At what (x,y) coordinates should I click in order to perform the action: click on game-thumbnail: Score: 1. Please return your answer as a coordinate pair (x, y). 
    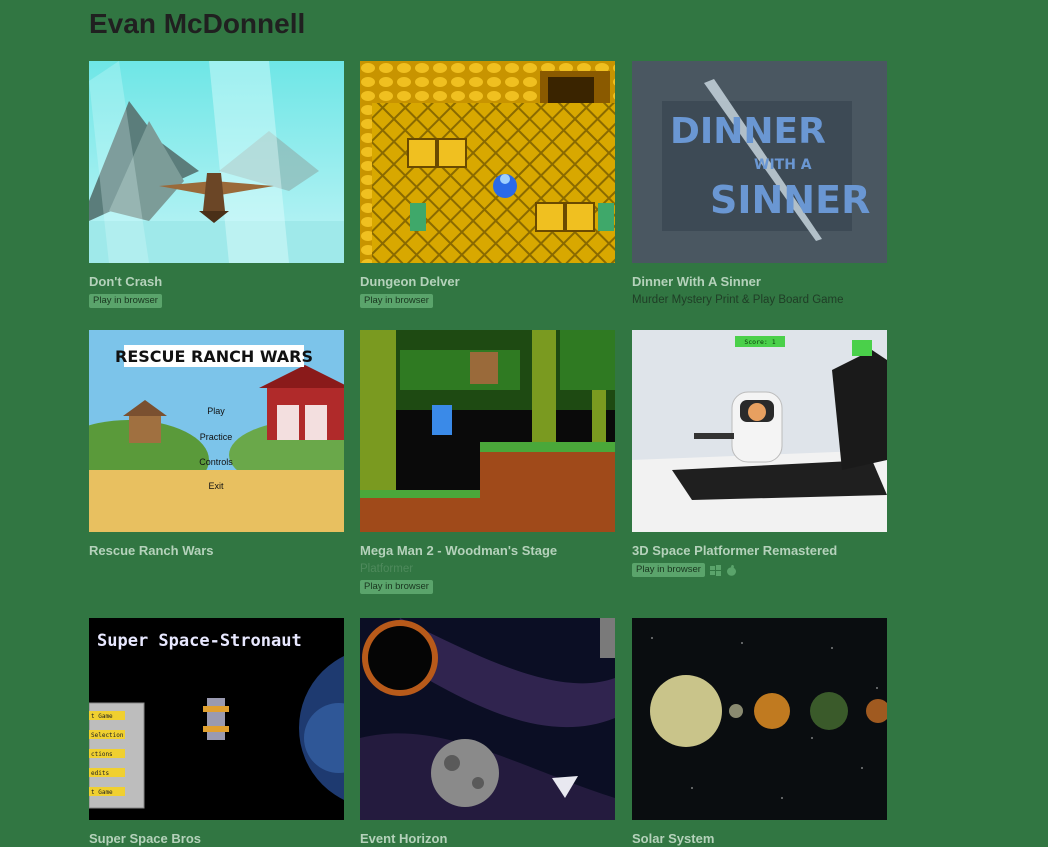
    Looking at the image, I should click on (759, 431).